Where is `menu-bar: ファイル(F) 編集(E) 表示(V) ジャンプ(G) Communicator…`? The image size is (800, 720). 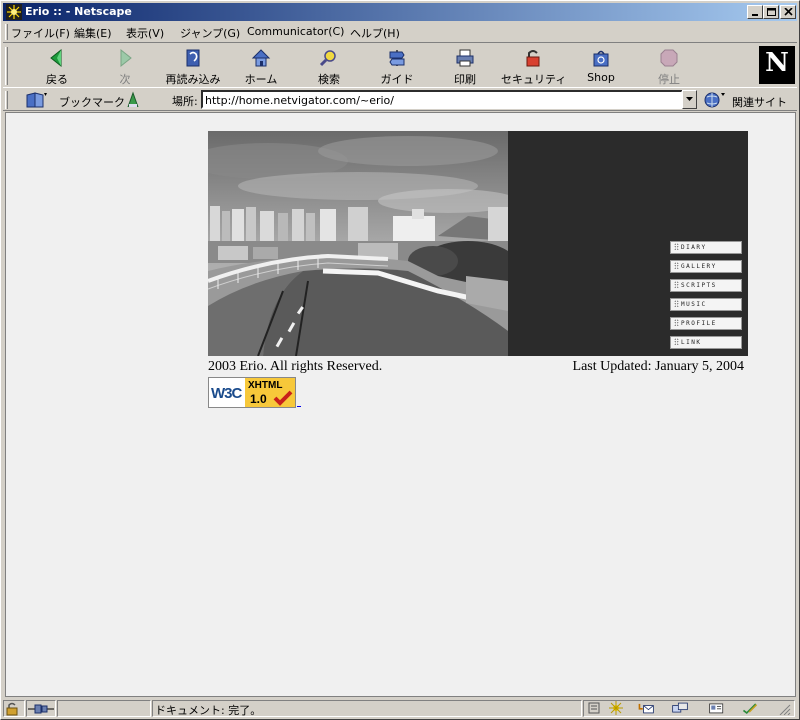 menu-bar: ファイル(F) 編集(E) 表示(V) ジャンプ(G) Communicator… is located at coordinates (400, 31).